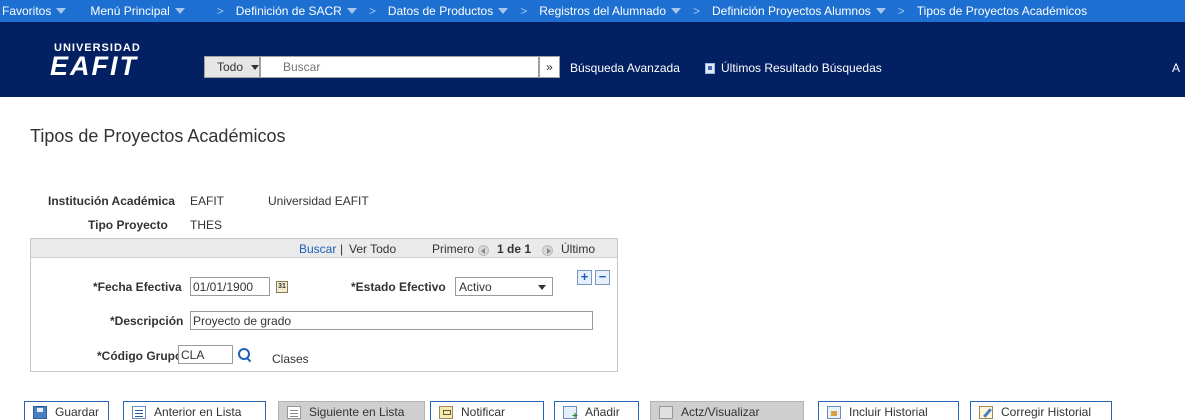  I want to click on correct-history-label: Corregir Historial, so click(1046, 412).